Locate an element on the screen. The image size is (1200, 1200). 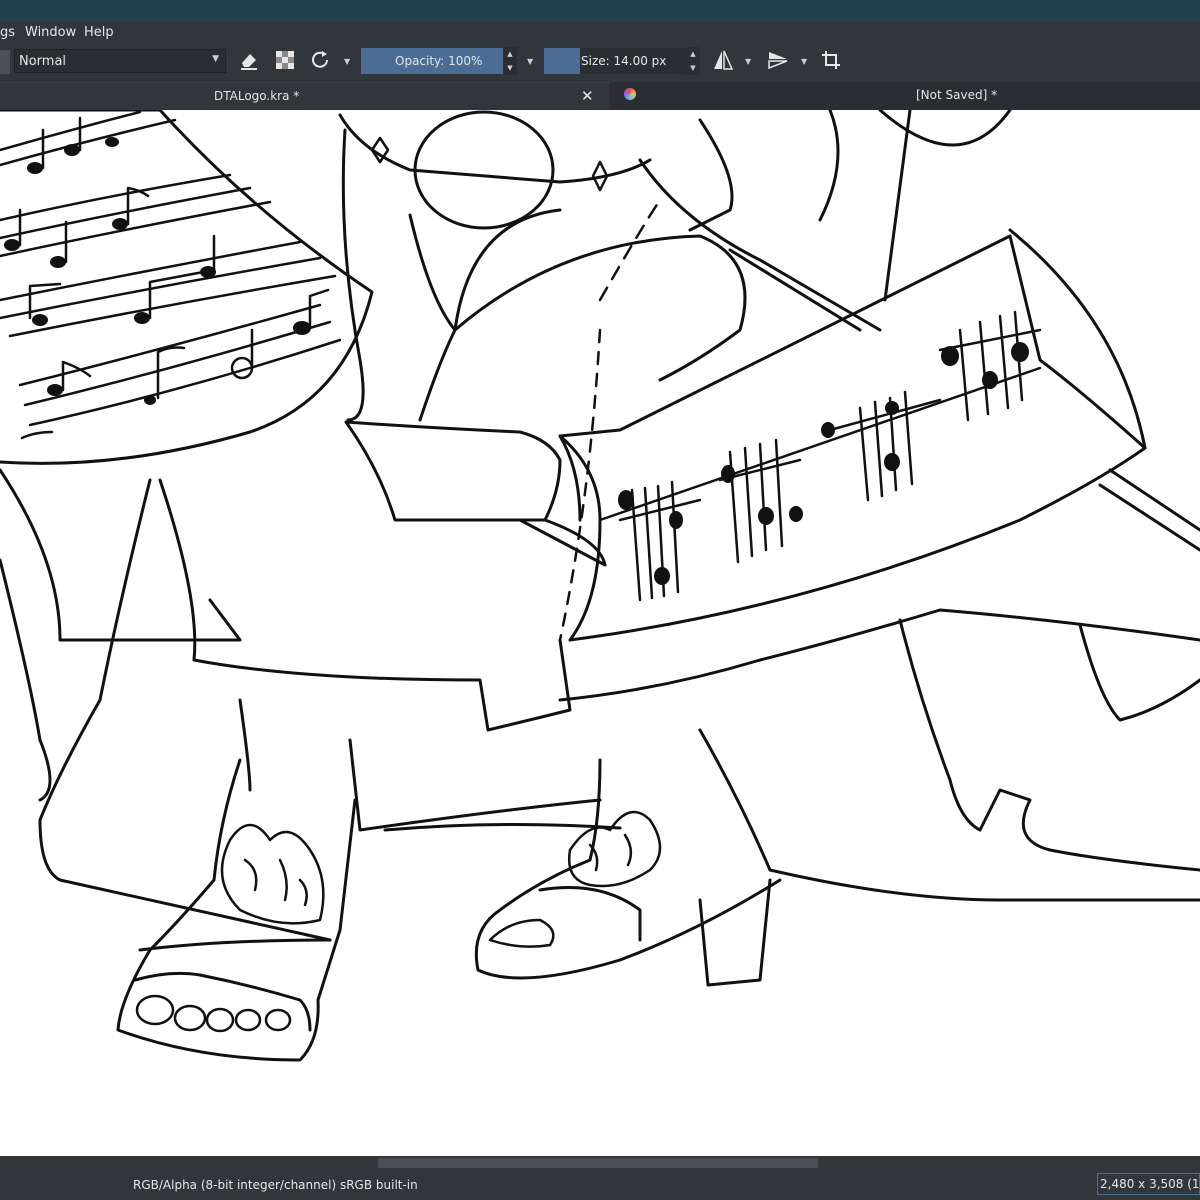
document-tab-bar: DTALogo.kra * ✕ [Not Saved] * is located at coordinates (600, 96).